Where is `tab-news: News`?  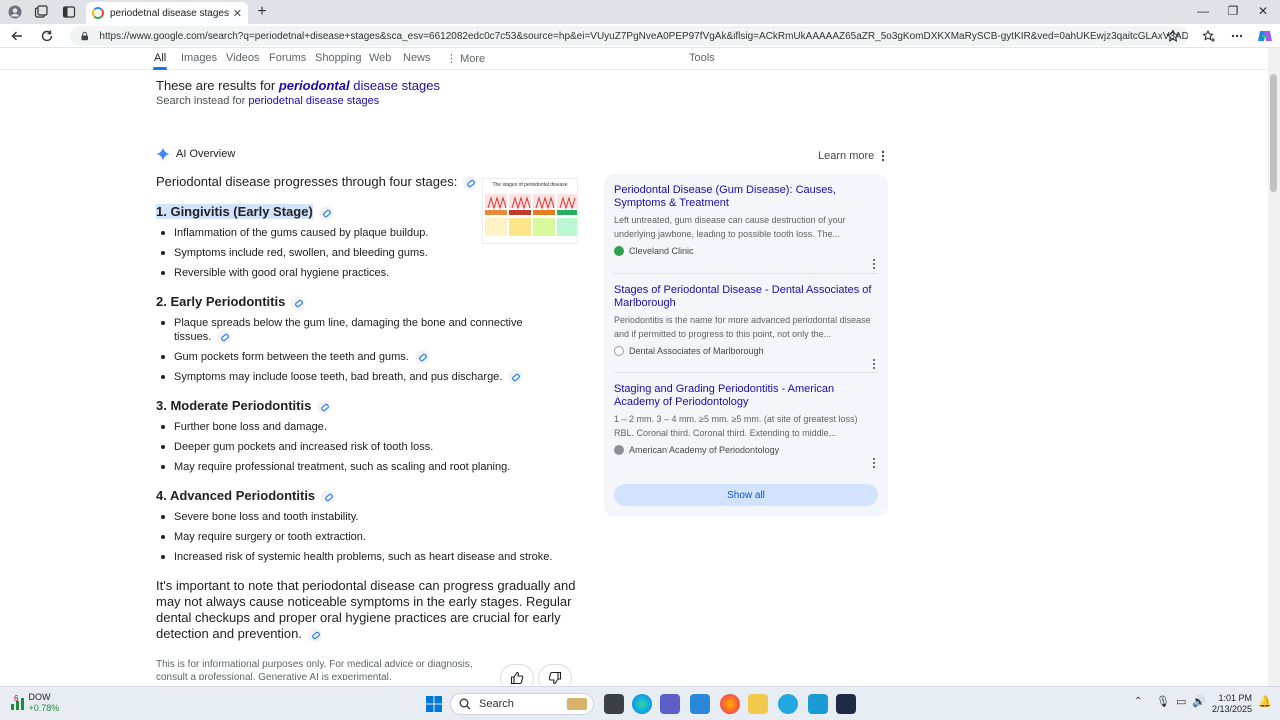
tab-news: News is located at coordinates (417, 58).